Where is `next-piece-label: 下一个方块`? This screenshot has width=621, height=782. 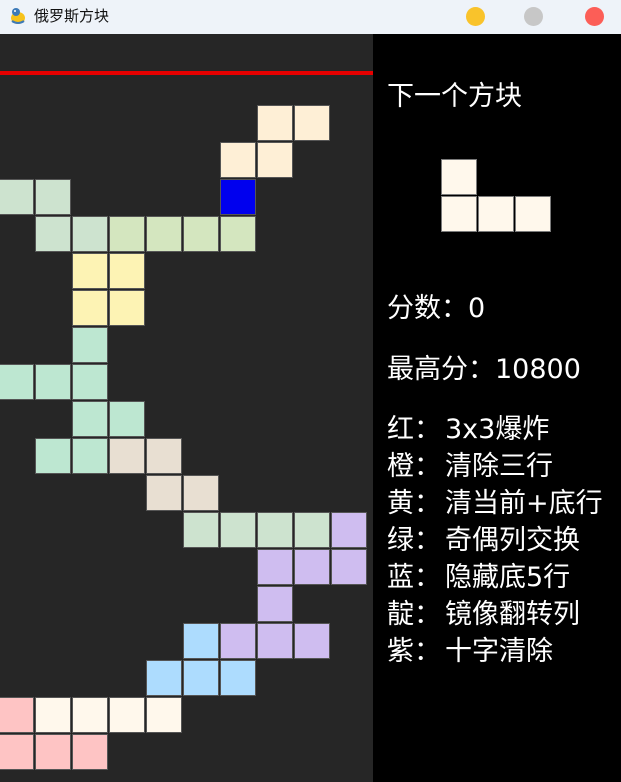 next-piece-label: 下一个方块 is located at coordinates (454, 96).